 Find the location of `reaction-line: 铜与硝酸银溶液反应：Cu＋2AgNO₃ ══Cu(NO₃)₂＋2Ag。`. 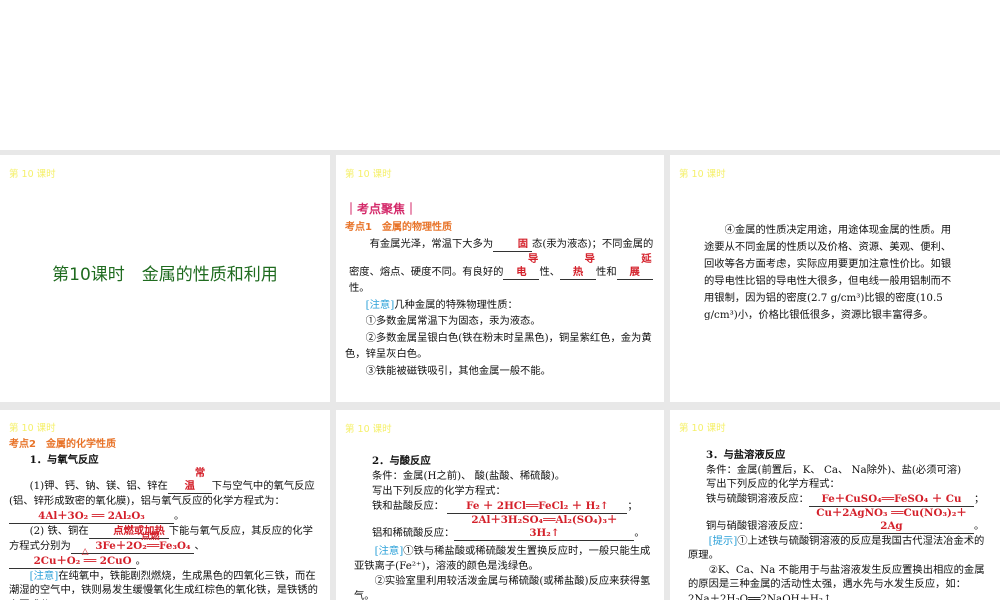

reaction-line: 铜与硝酸银溶液反应：Cu＋2AgNO₃ ══Cu(NO₃)₂＋2Ag。 is located at coordinates (845, 520).